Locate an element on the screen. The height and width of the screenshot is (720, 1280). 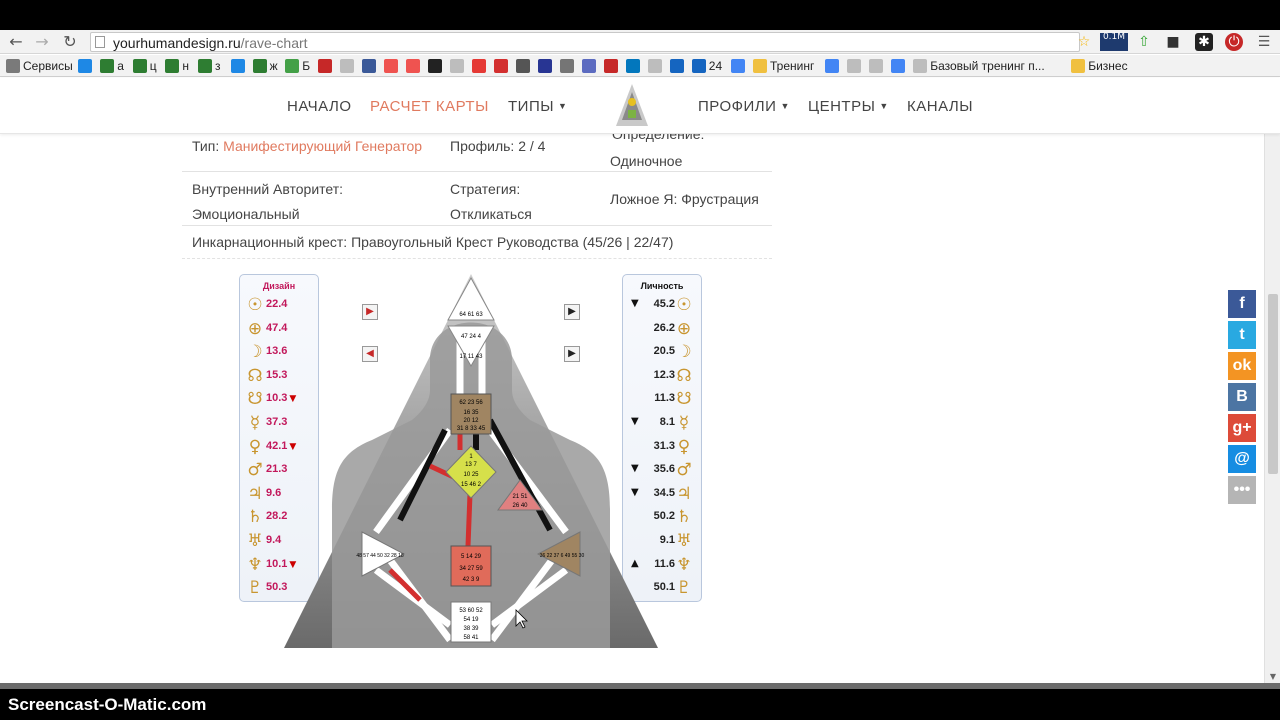
design-gate-value: 9.6 is located at coordinates (274, 492).